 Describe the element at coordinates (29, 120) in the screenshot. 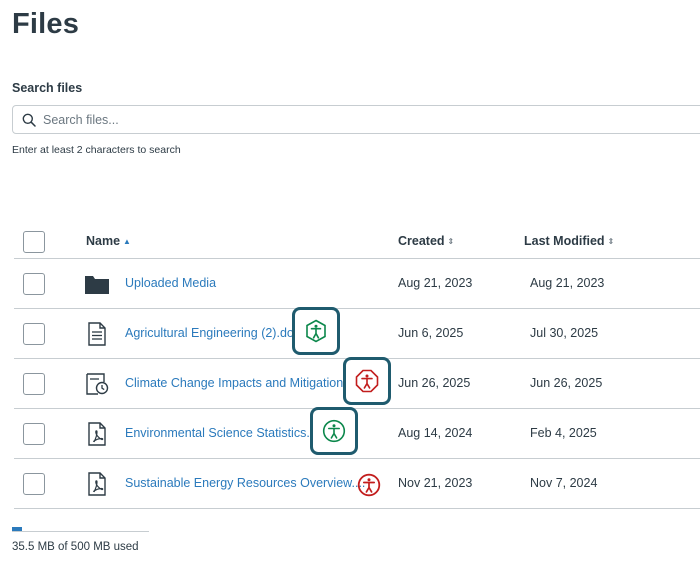

I see `search-icon` at that location.